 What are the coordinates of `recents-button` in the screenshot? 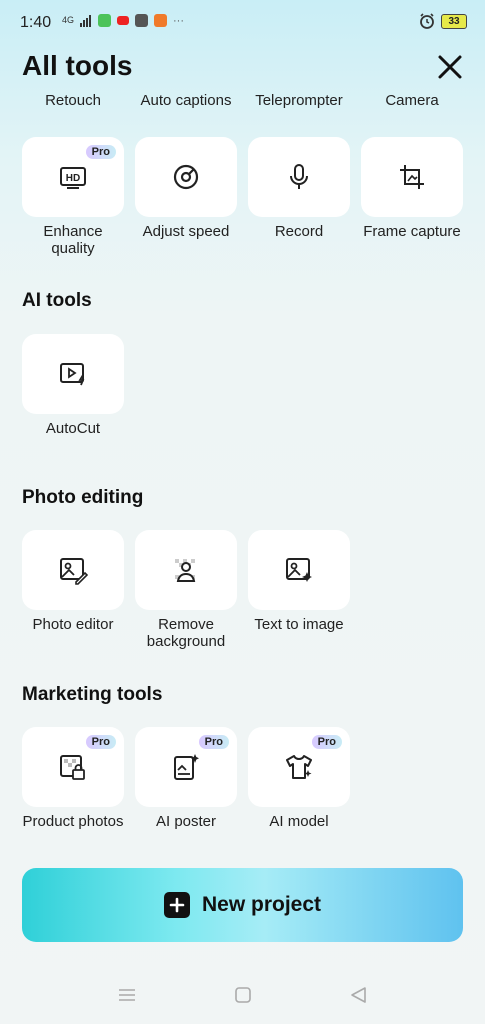 It's located at (127, 995).